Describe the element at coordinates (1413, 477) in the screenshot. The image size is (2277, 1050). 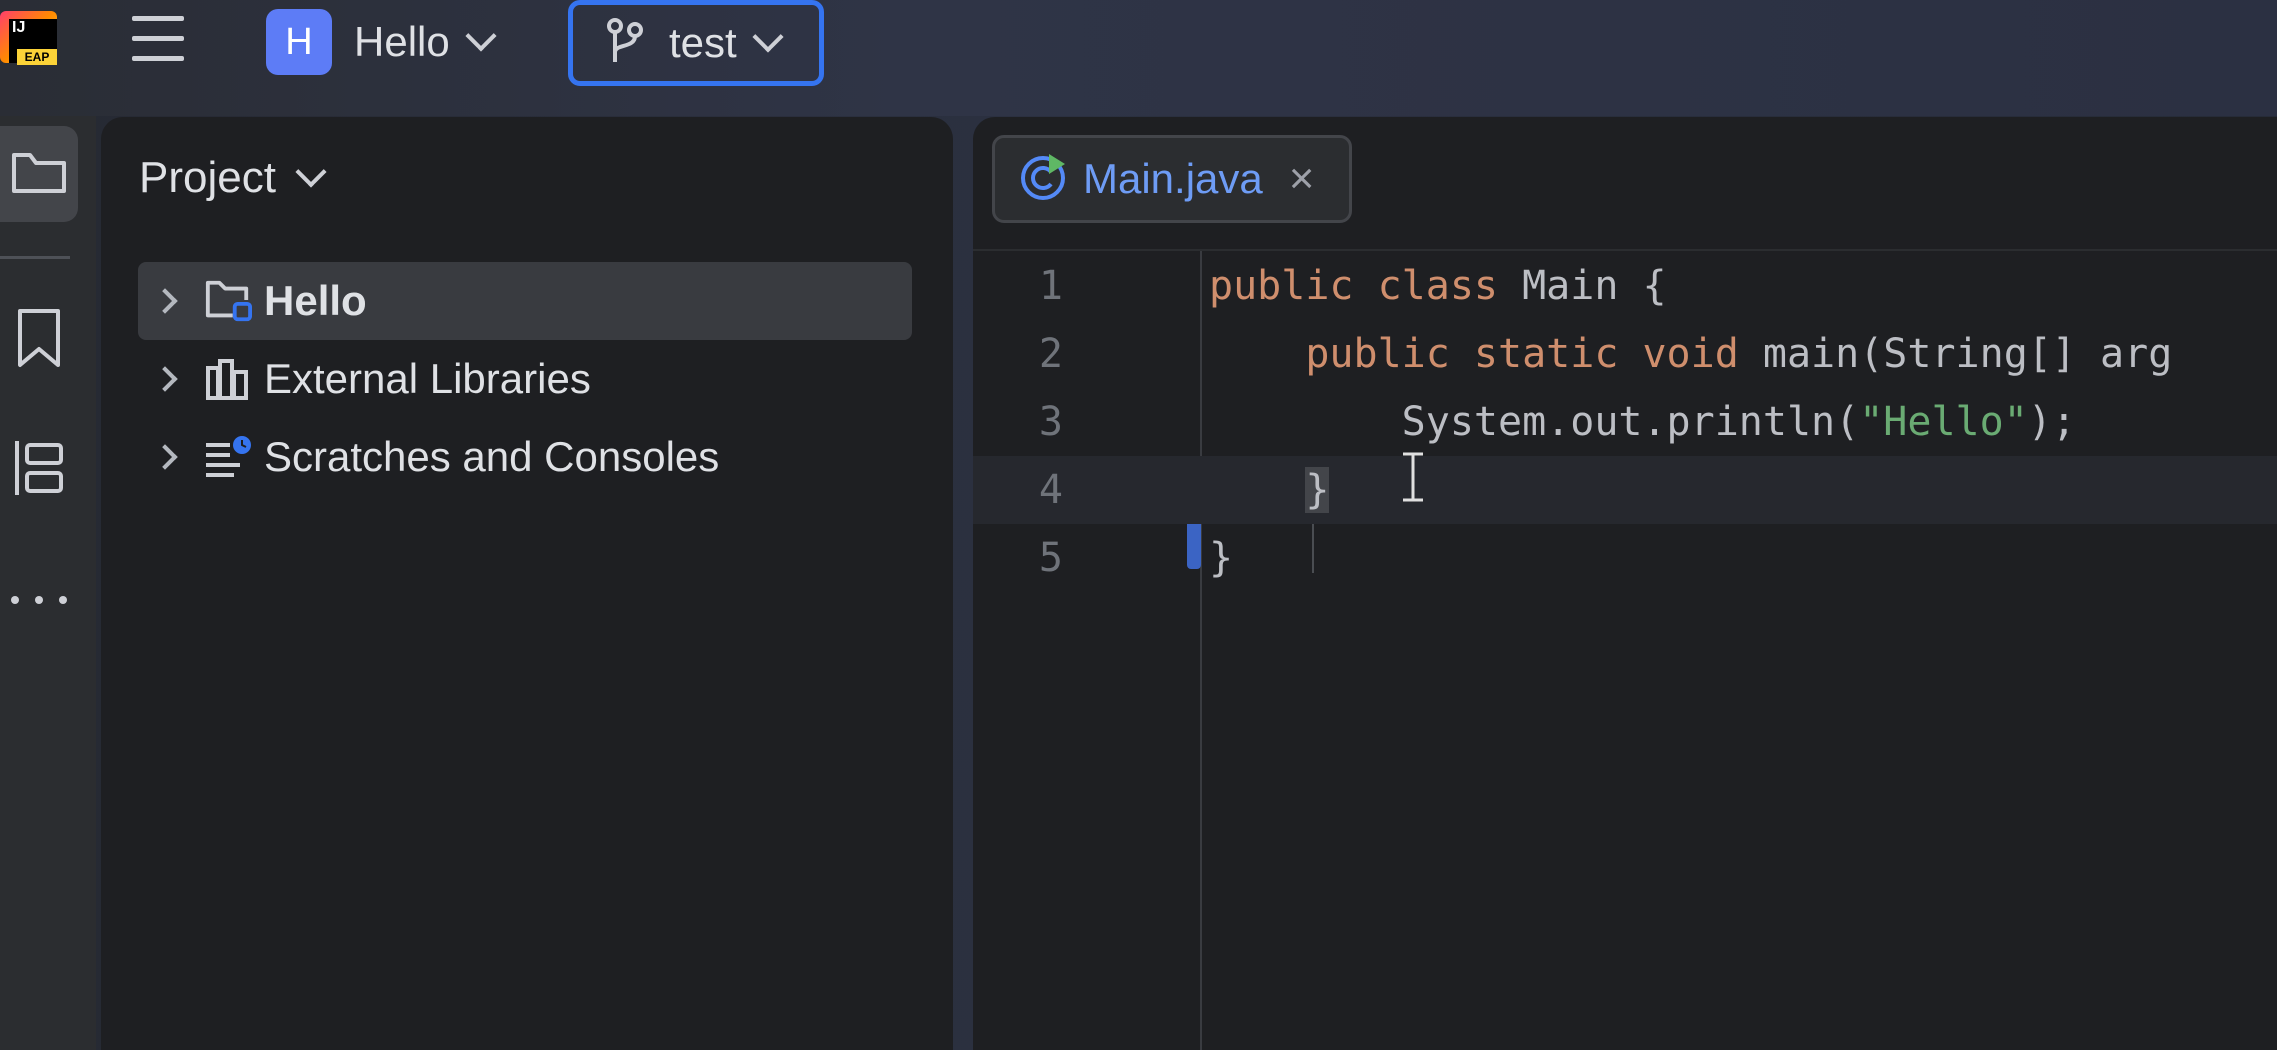
I see `text-cursor-icon` at that location.